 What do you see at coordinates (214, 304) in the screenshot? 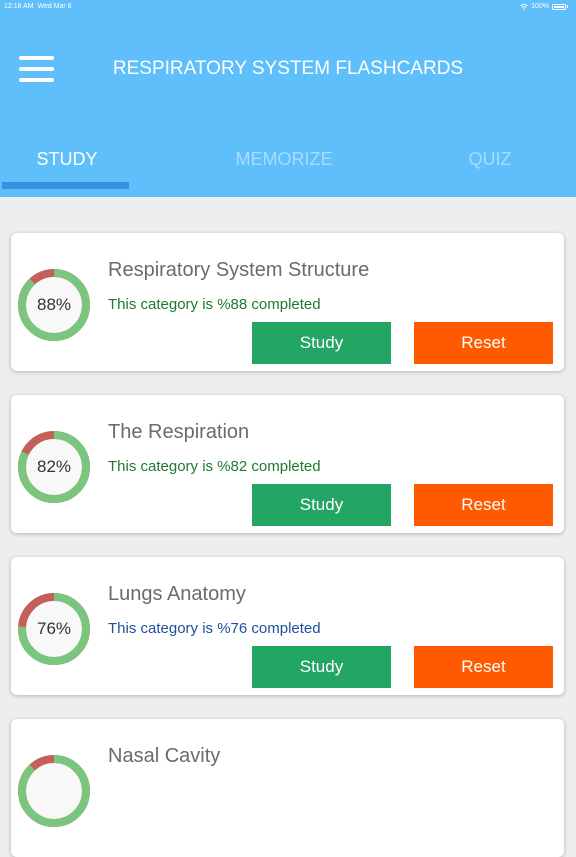
I see `category-status: This category is %88 completed` at bounding box center [214, 304].